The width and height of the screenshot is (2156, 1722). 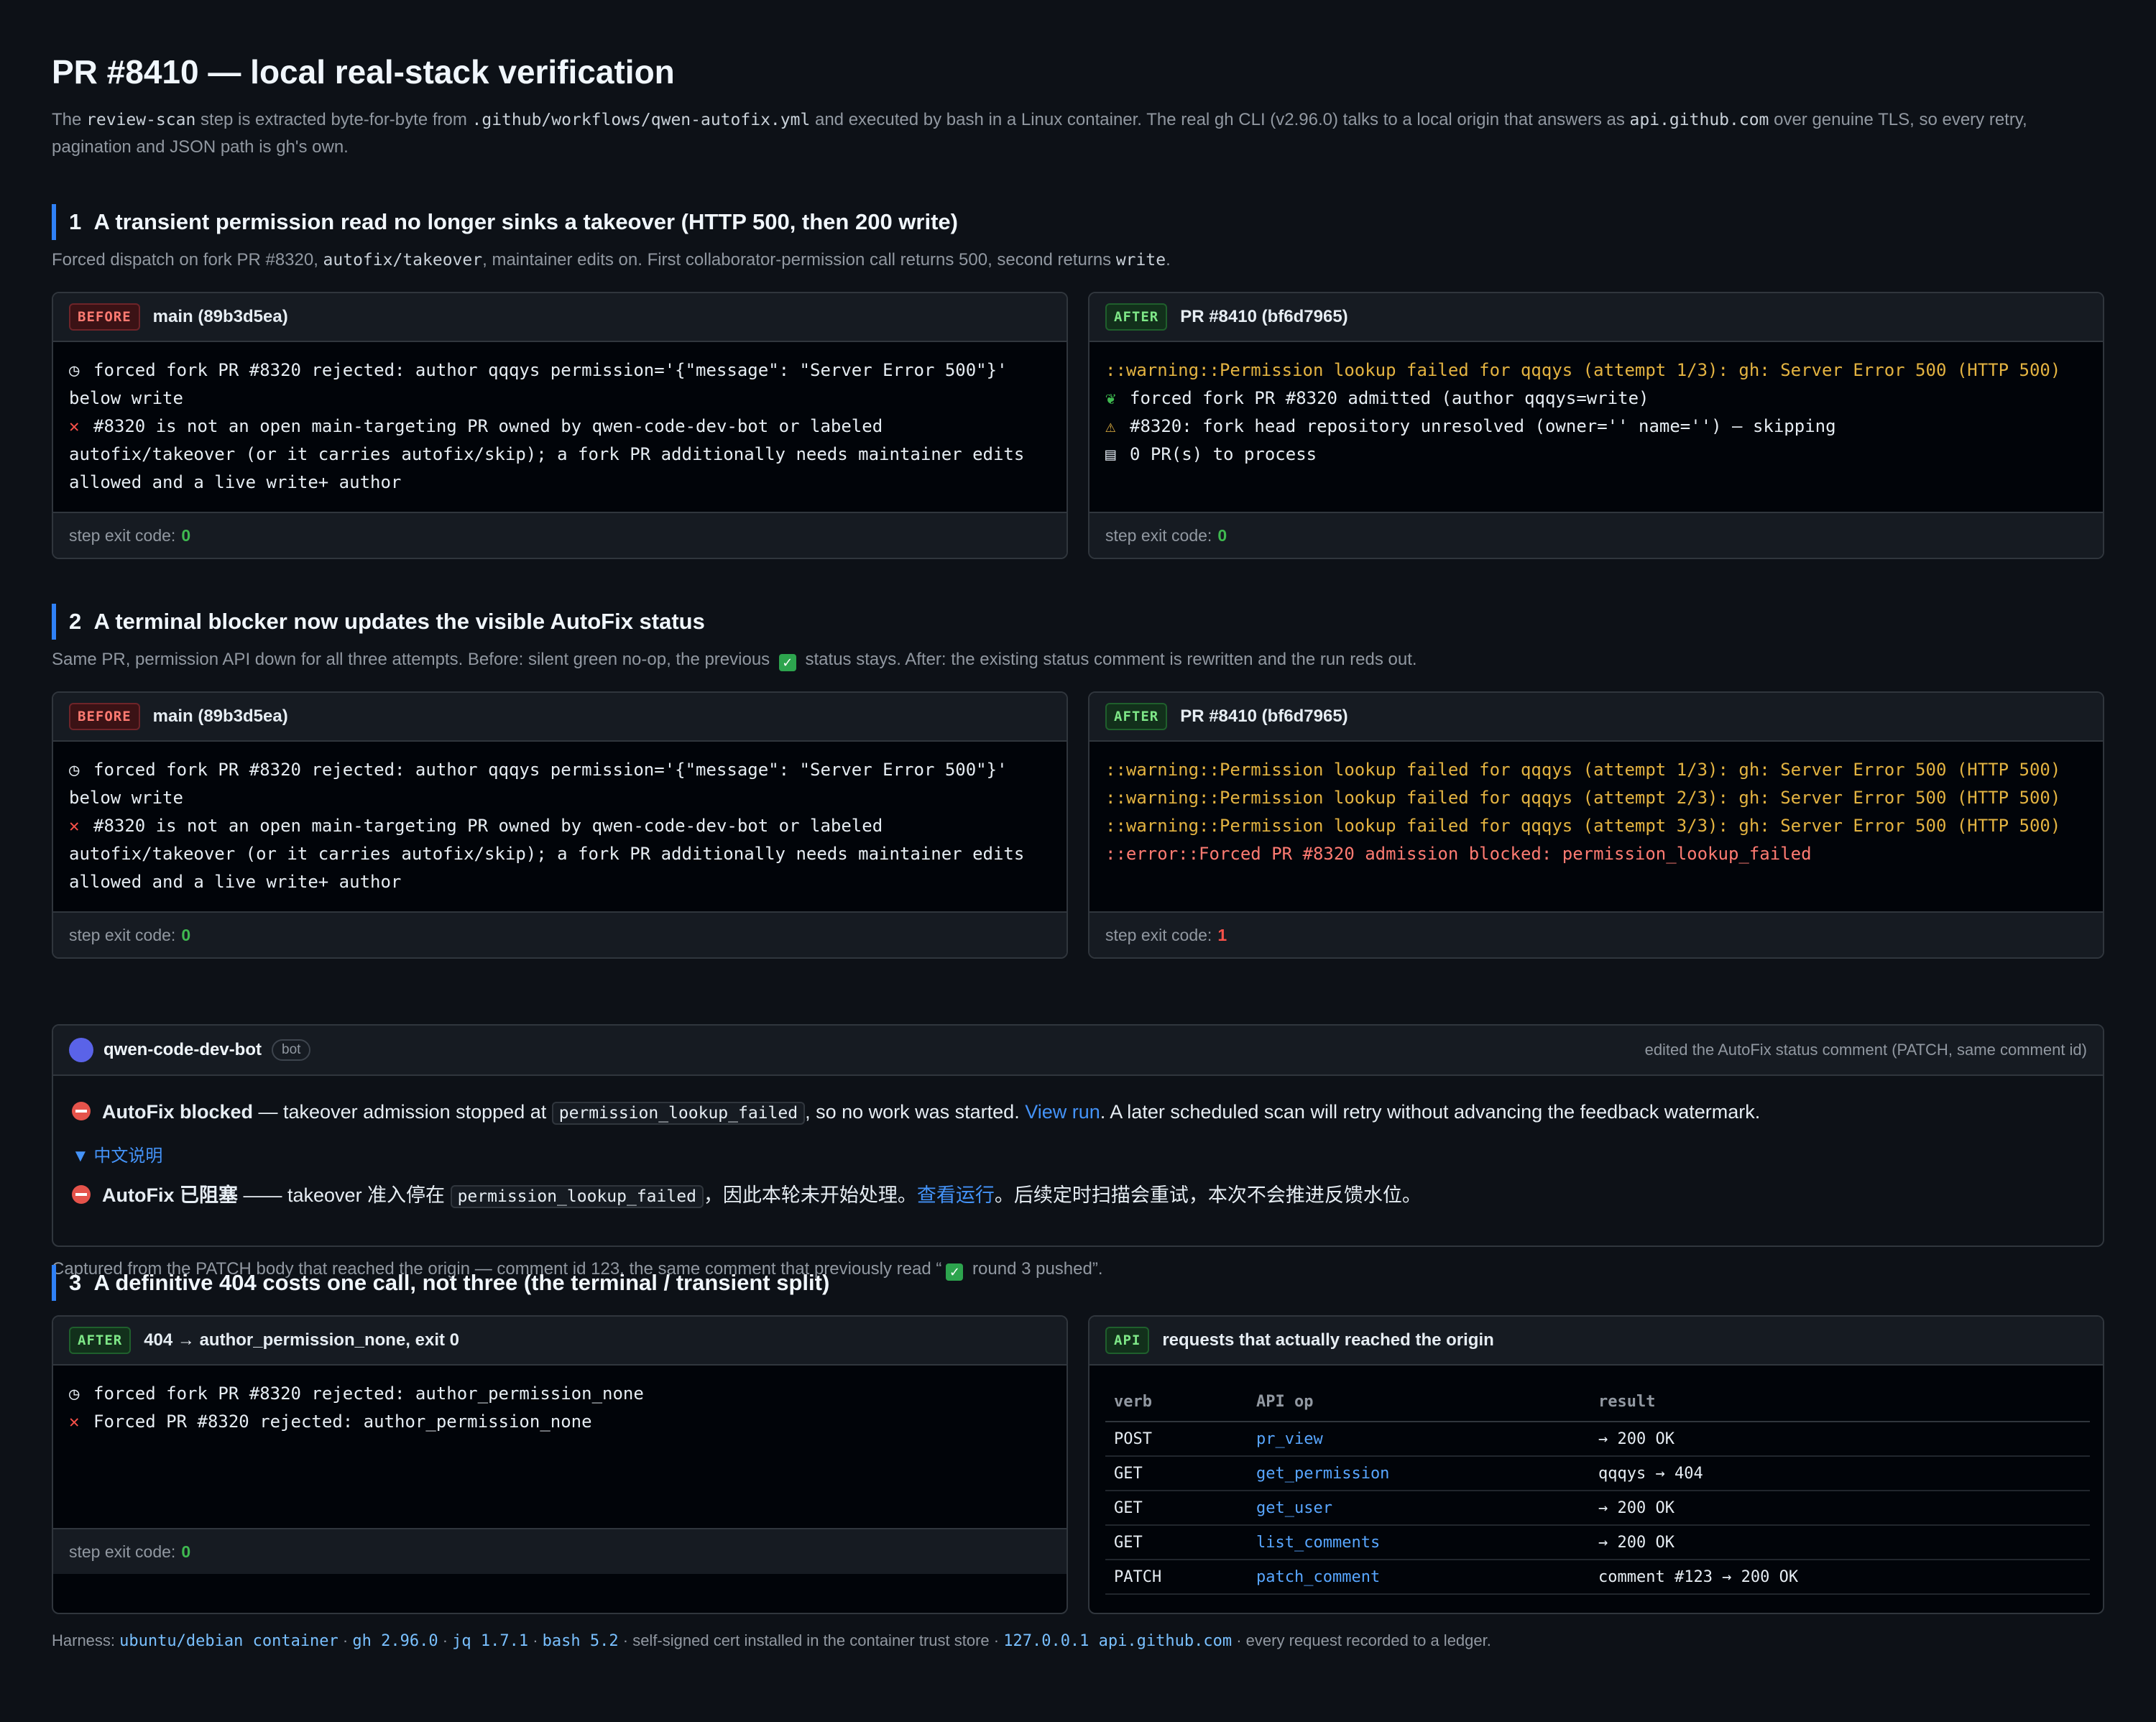 I want to click on seedling-icon: ❦, so click(x=1110, y=398).